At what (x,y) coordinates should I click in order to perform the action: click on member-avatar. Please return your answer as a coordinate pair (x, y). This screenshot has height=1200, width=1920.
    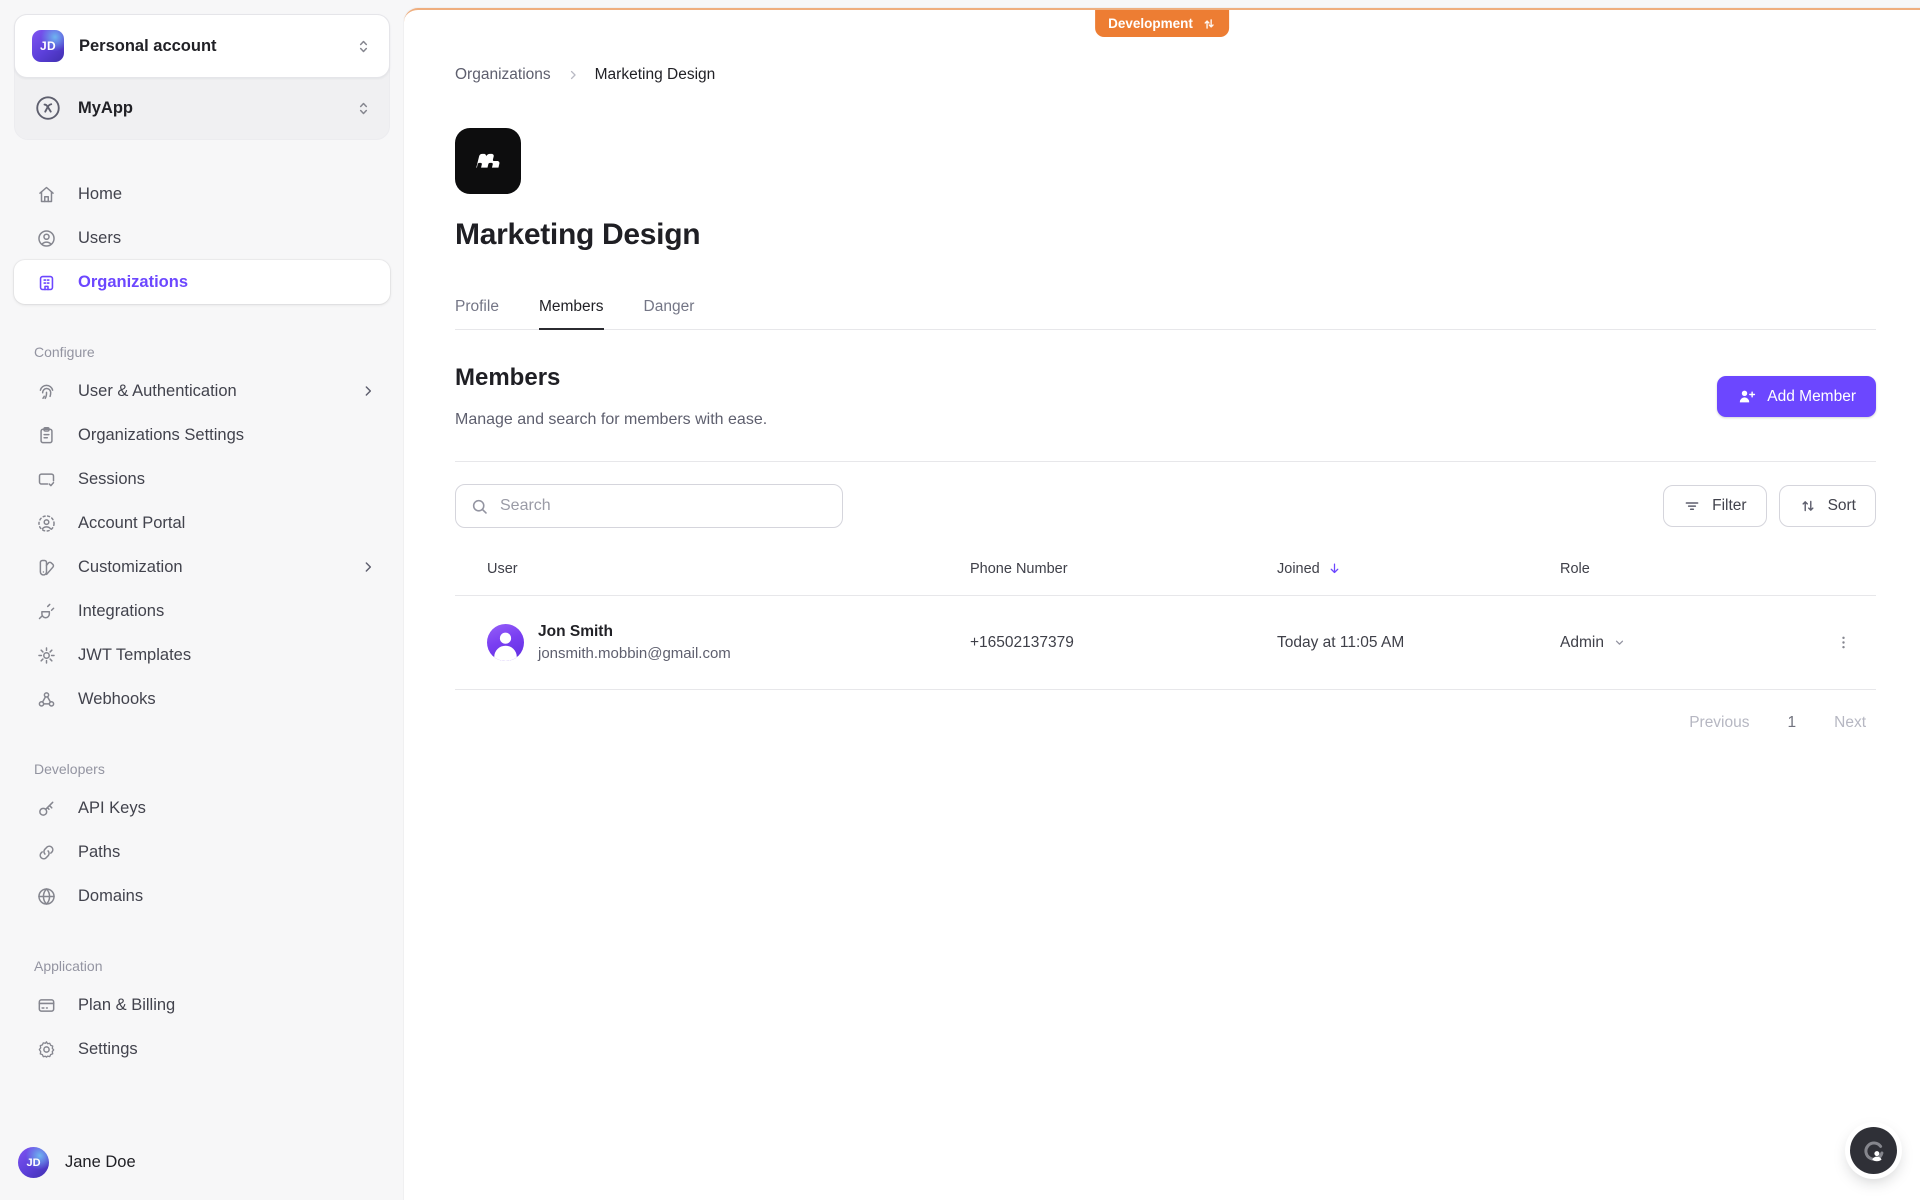
    Looking at the image, I should click on (505, 642).